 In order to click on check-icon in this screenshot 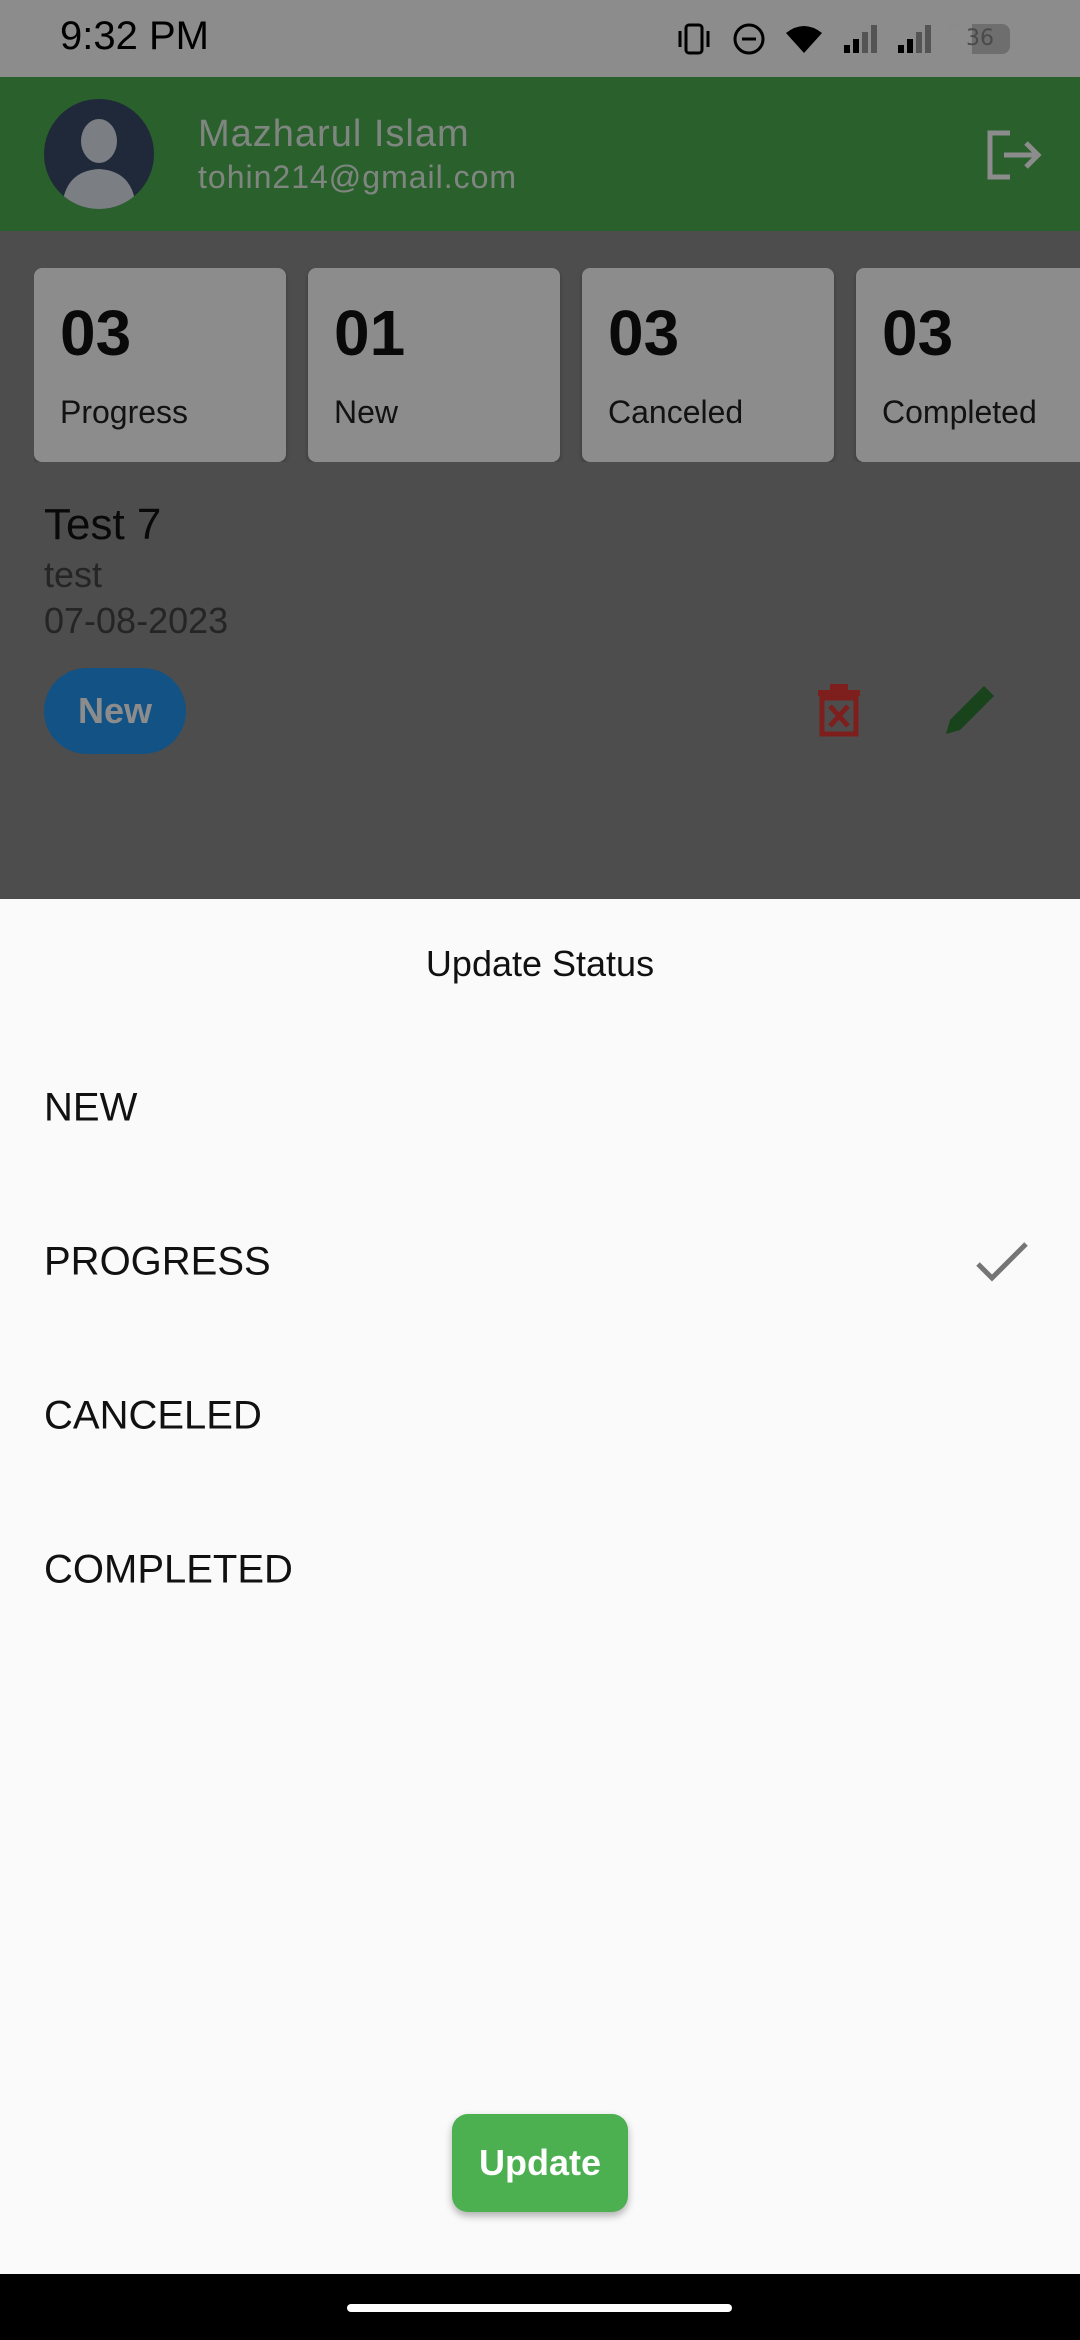, I will do `click(1002, 1262)`.